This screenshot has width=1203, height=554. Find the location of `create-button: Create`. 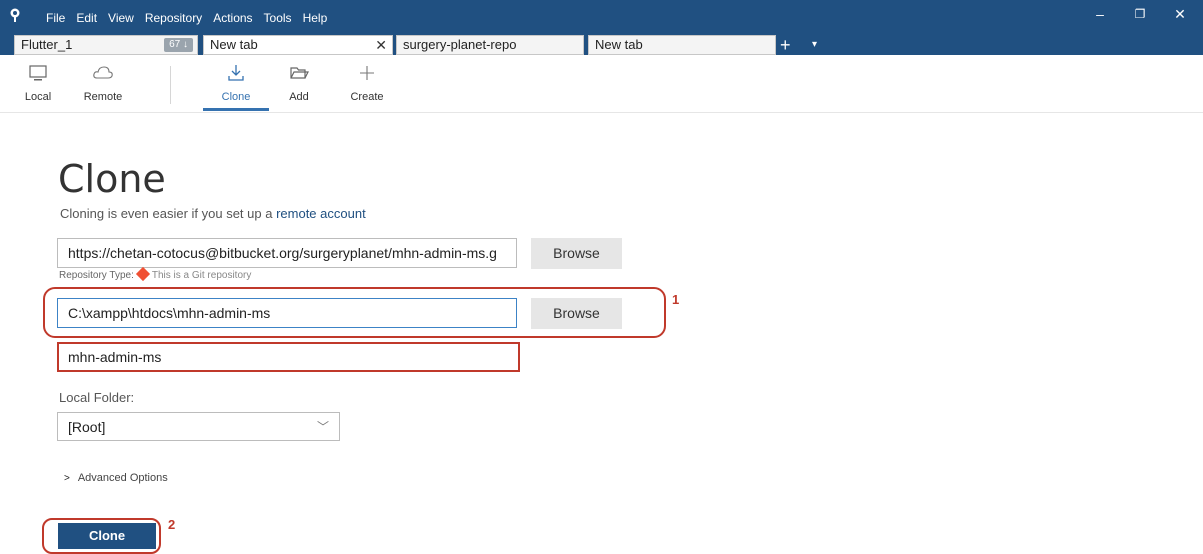

create-button: Create is located at coordinates (367, 83).